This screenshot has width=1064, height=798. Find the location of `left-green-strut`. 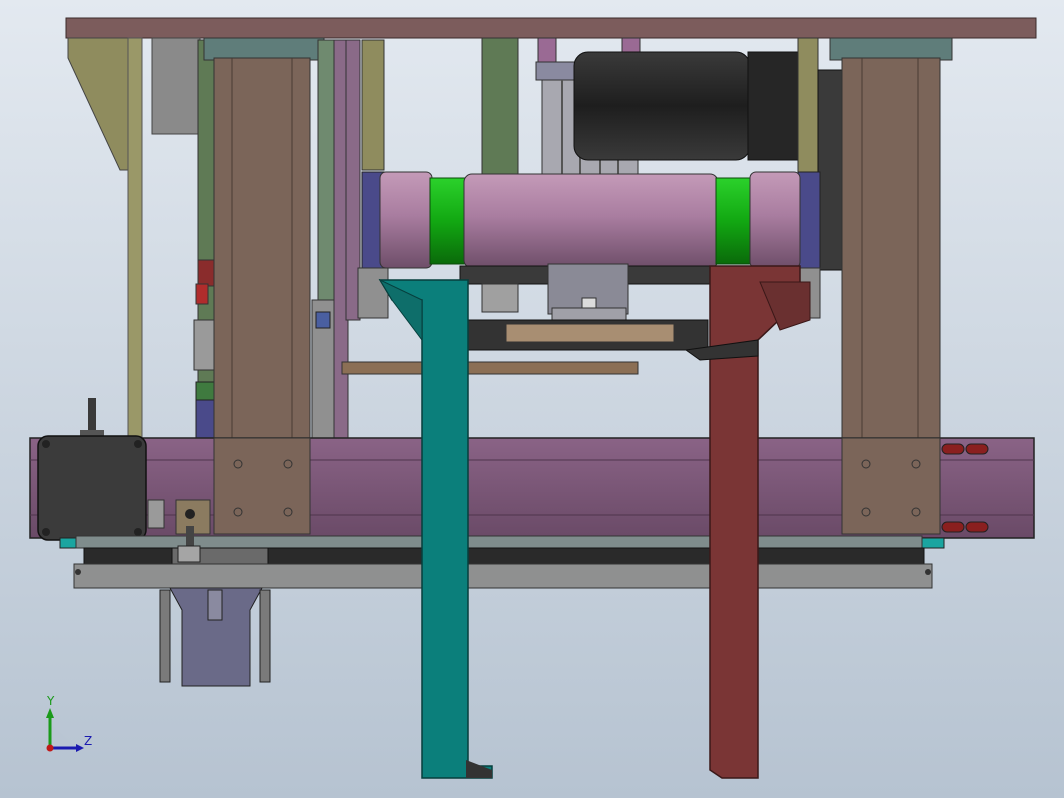

left-green-strut is located at coordinates (207, 240).